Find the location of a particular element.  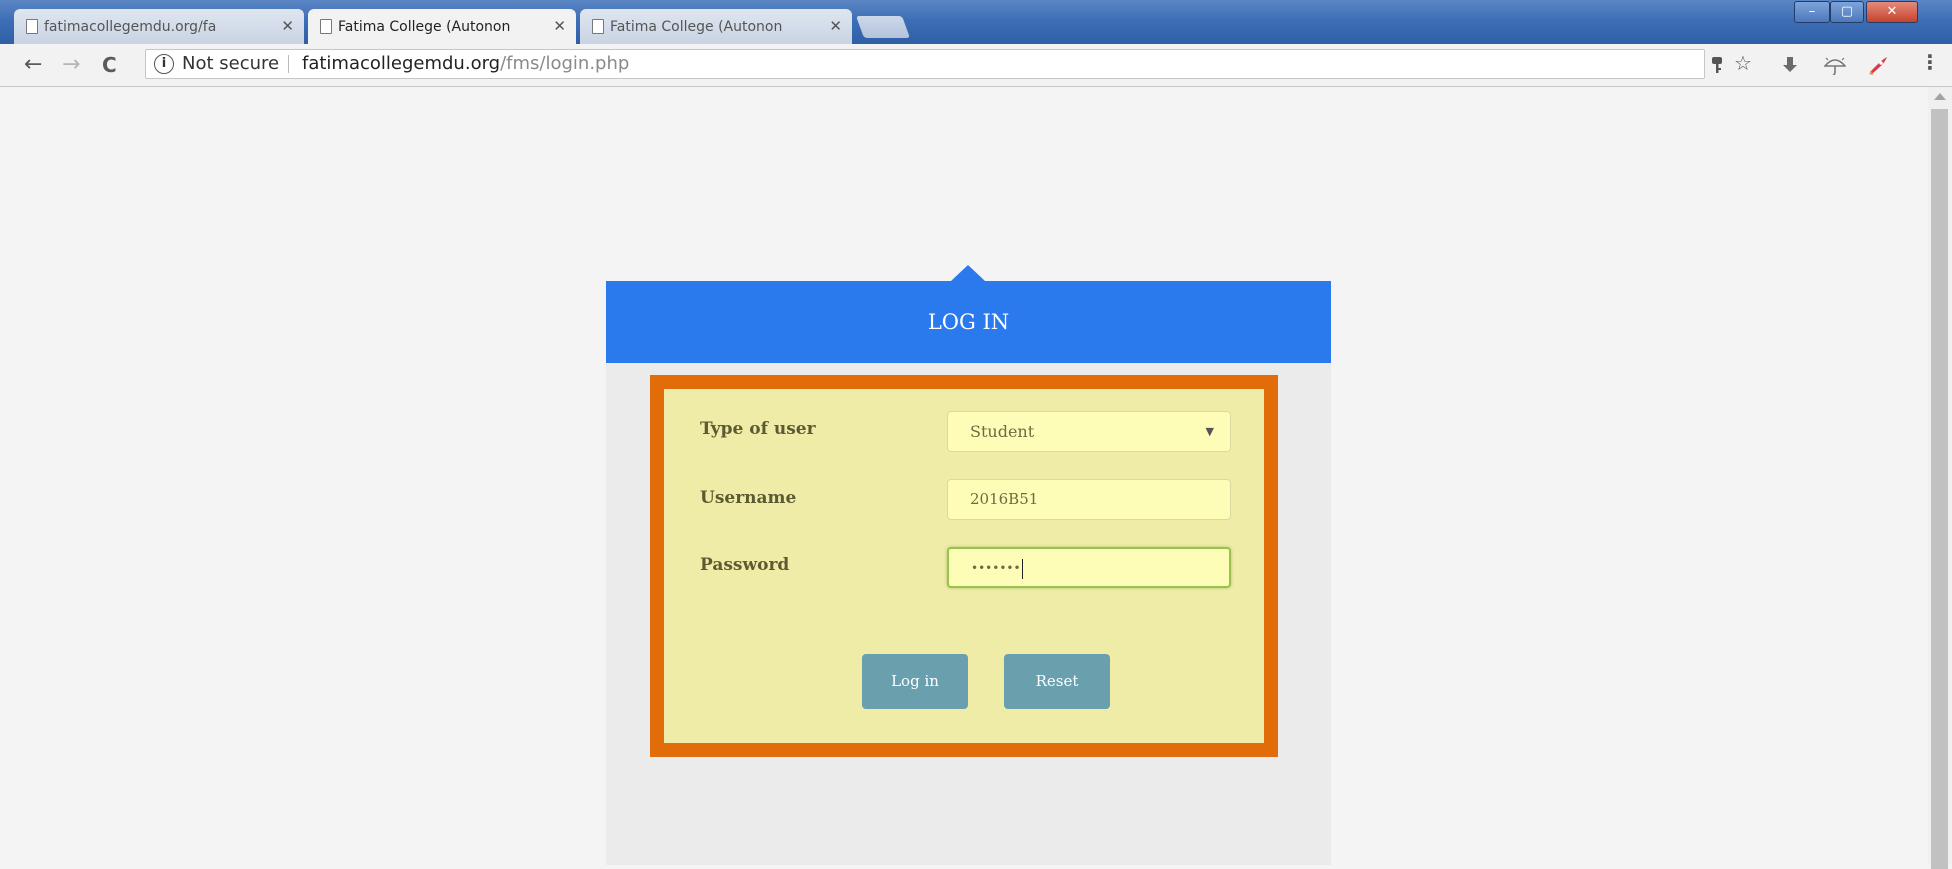

minimize-button: – is located at coordinates (1812, 12).